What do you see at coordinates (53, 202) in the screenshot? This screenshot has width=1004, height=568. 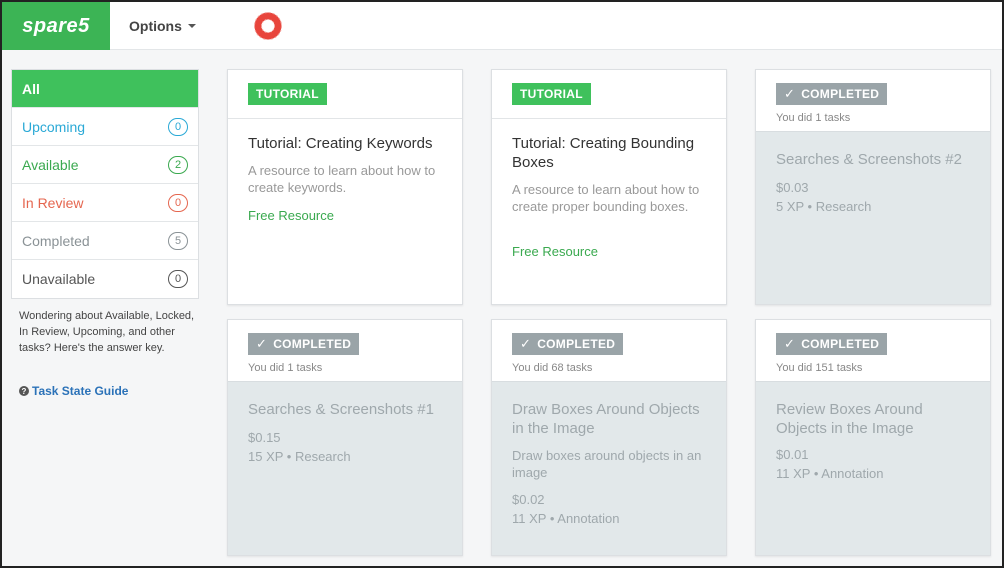 I see `sidebar-item-label: In Review` at bounding box center [53, 202].